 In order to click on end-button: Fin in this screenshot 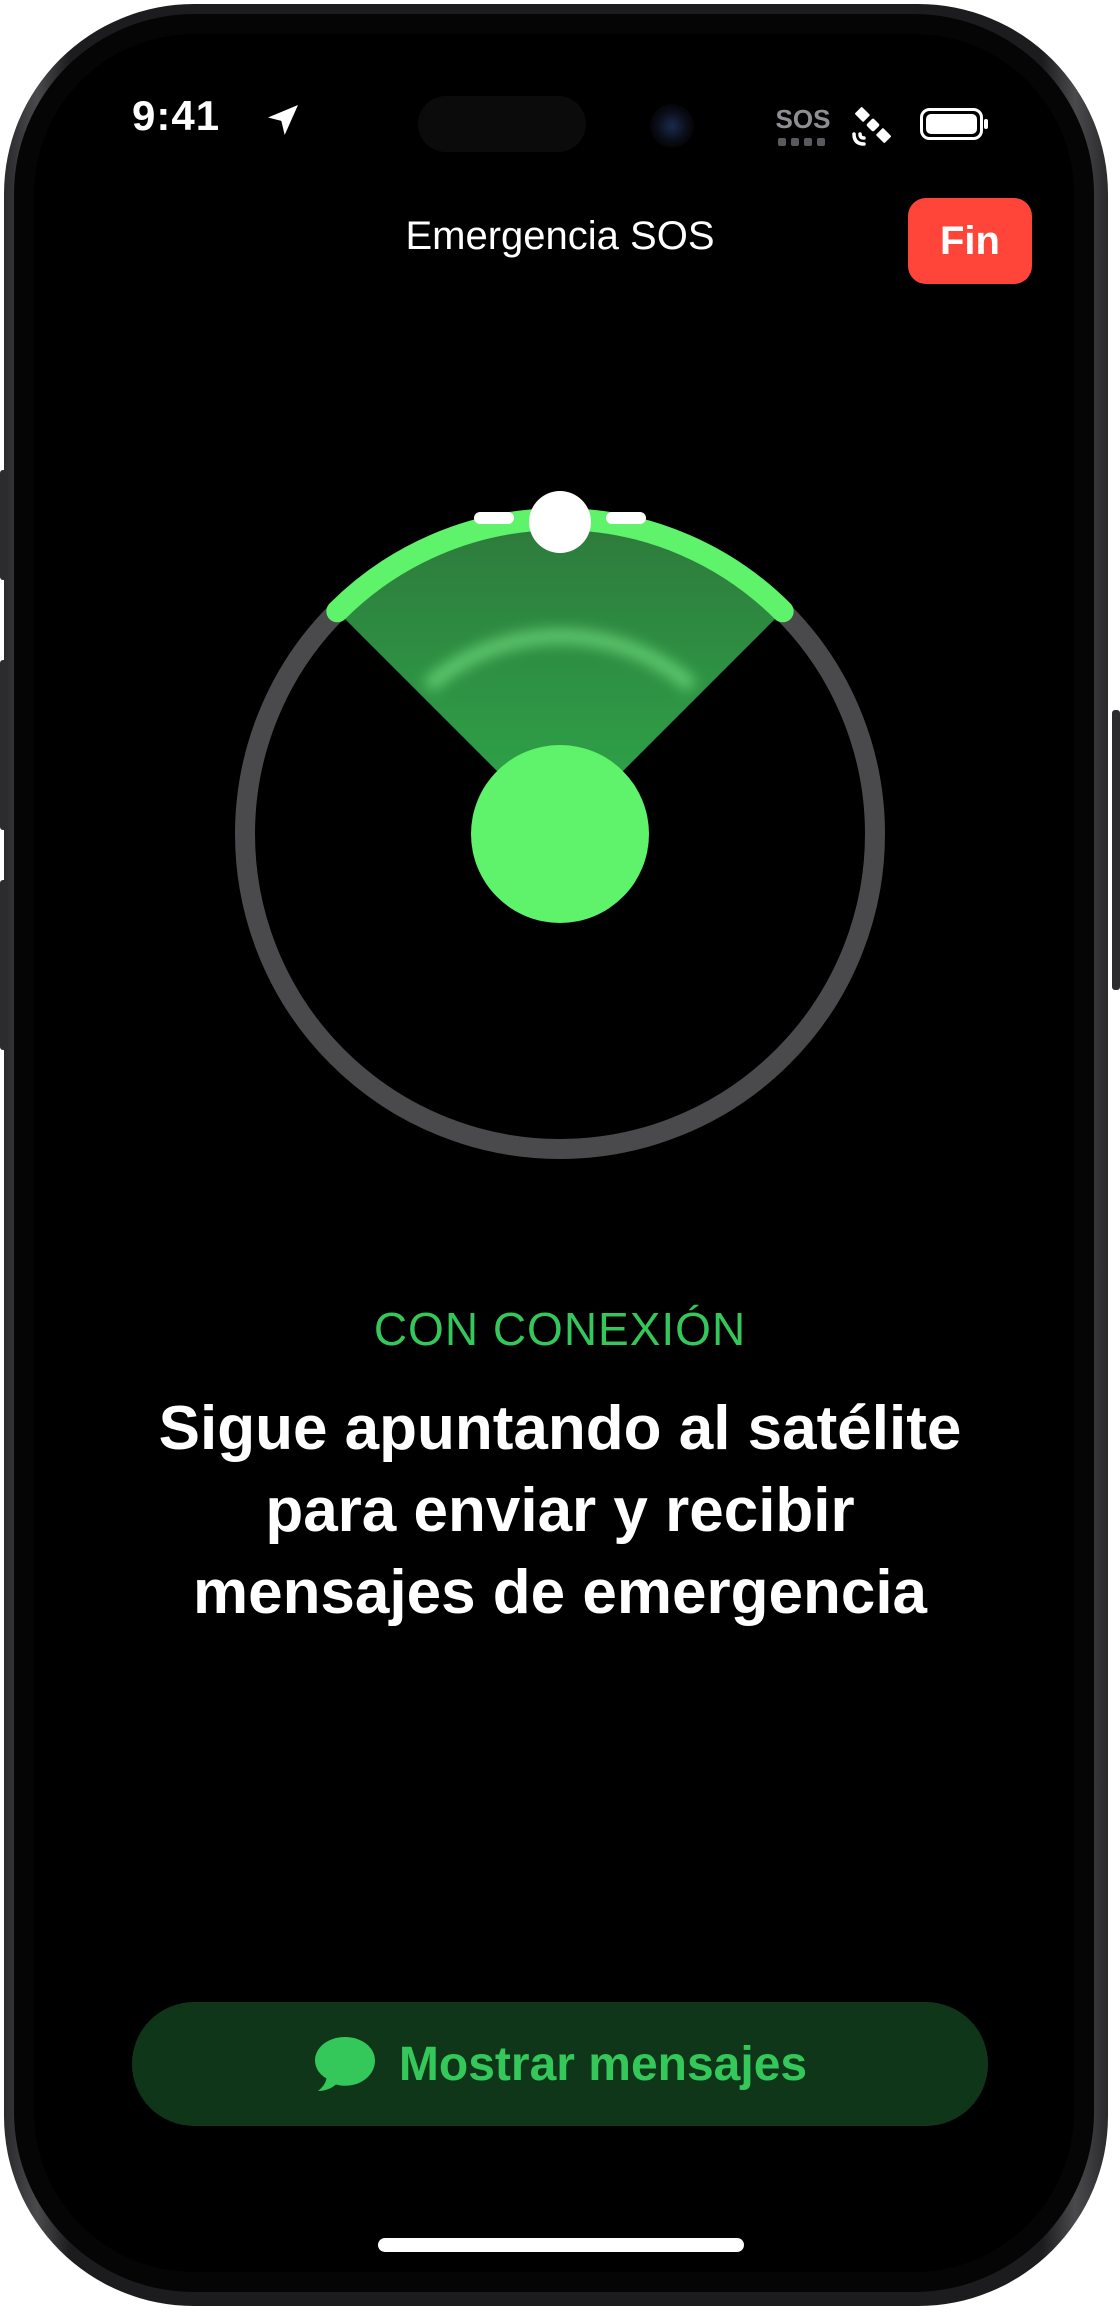, I will do `click(970, 241)`.